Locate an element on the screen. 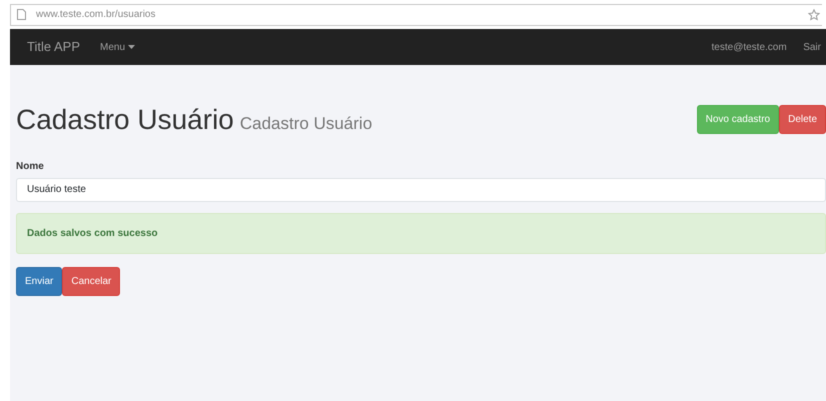  user-email-link: teste@teste.com is located at coordinates (749, 47).